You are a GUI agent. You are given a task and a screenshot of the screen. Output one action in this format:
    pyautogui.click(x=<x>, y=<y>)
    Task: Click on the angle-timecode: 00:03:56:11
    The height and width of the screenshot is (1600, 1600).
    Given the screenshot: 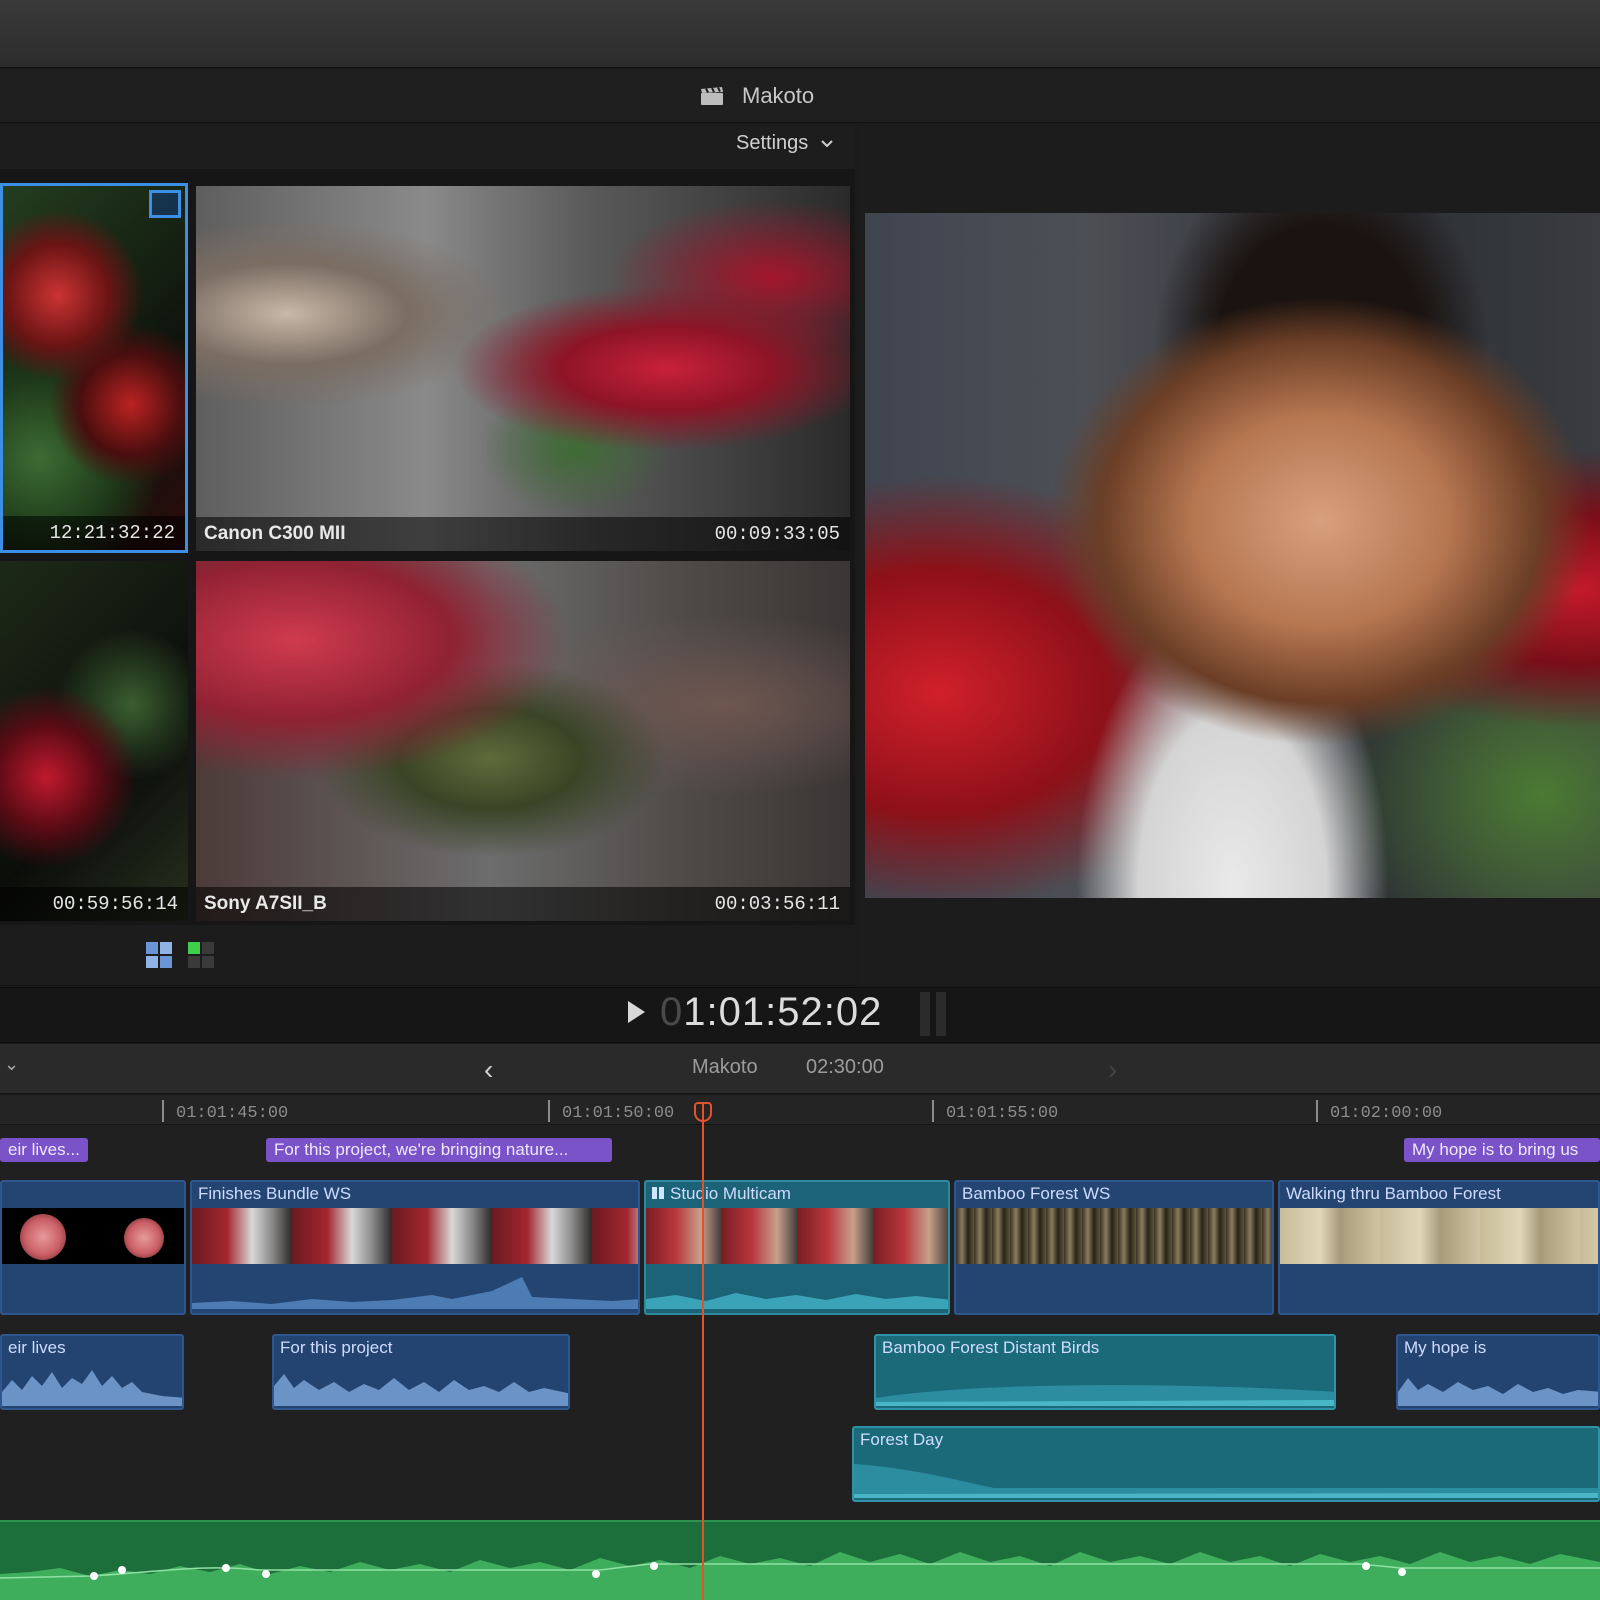 What is the action you would take?
    pyautogui.click(x=777, y=904)
    